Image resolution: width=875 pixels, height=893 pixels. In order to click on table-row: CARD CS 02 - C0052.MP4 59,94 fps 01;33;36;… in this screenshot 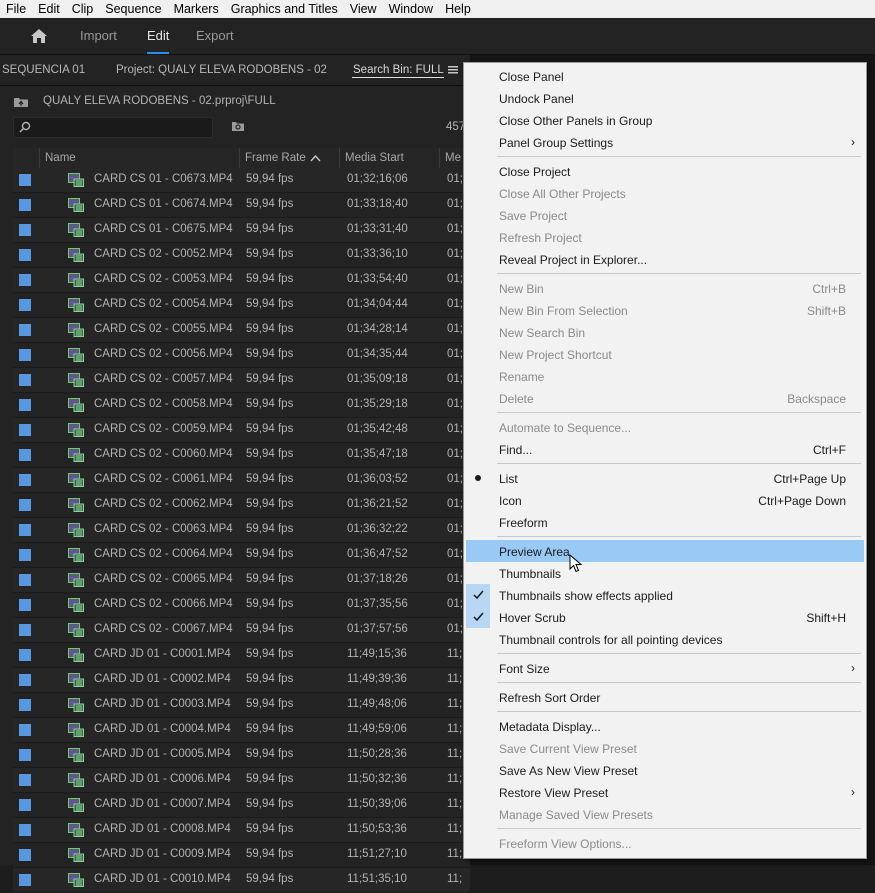, I will do `click(241, 255)`.